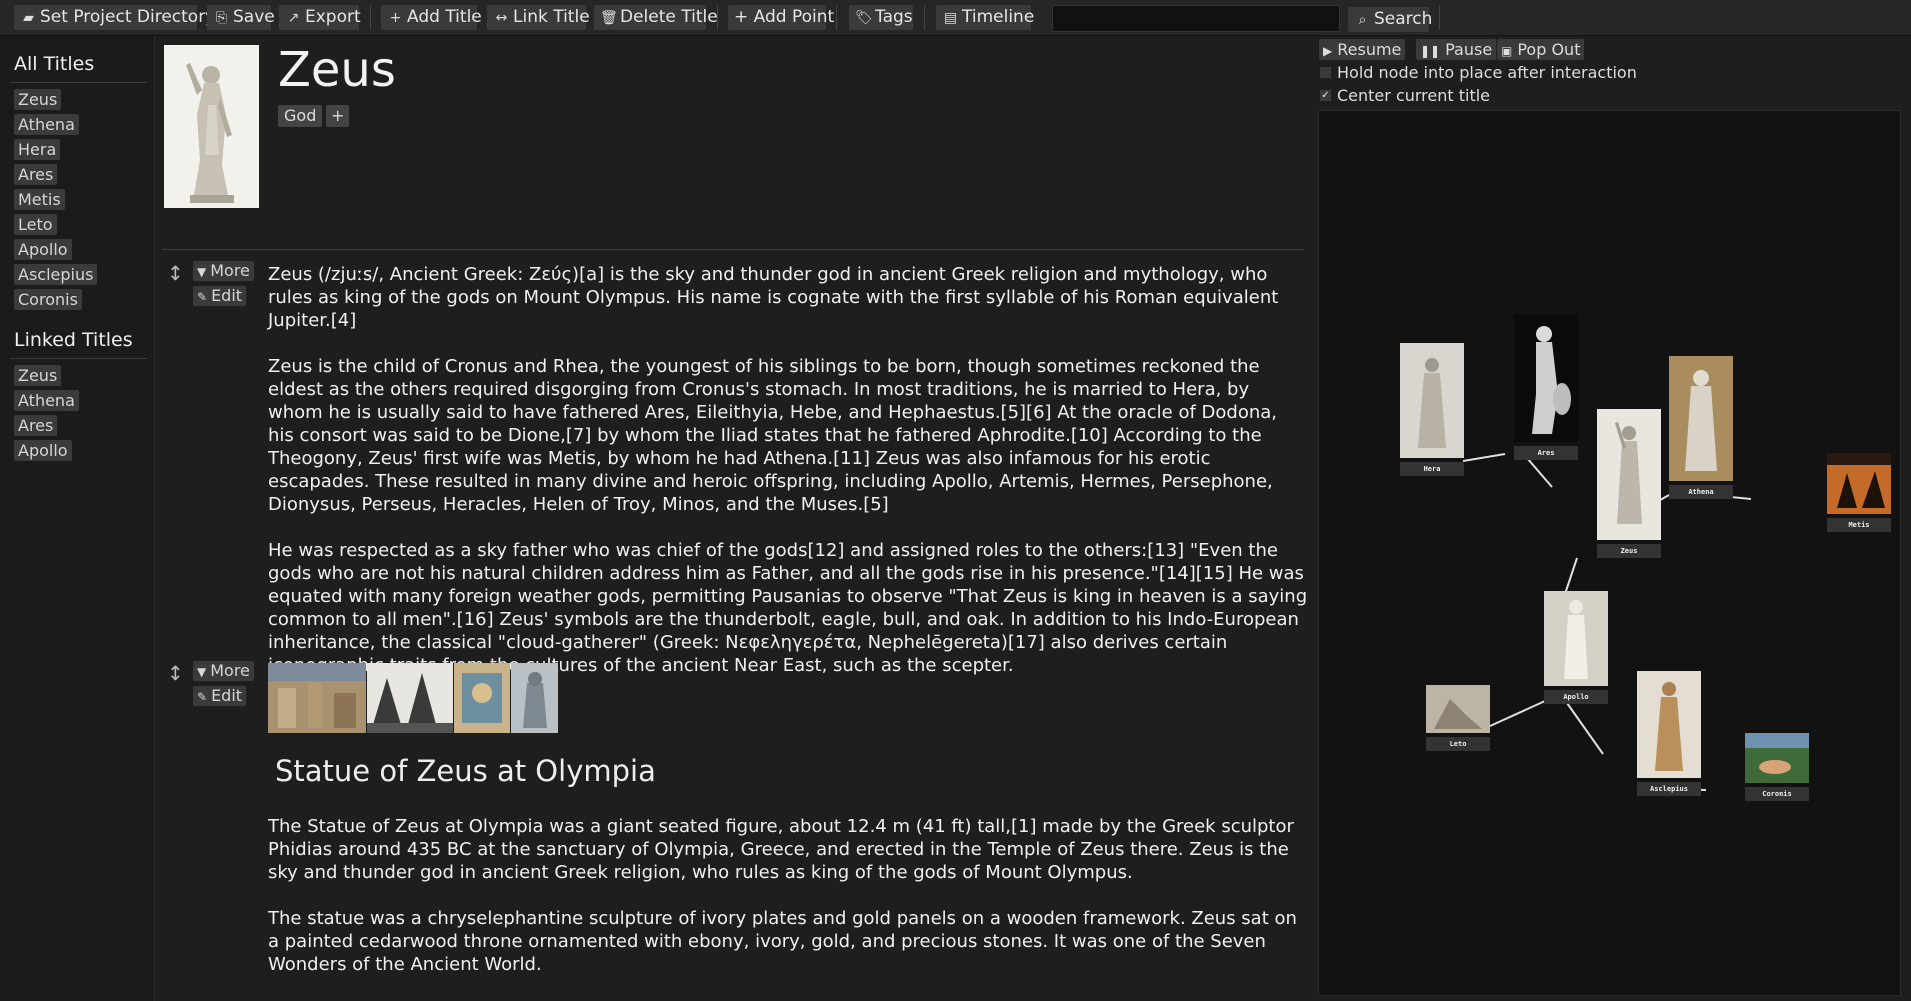  I want to click on graph-node-coronis: Coronis, so click(1777, 767).